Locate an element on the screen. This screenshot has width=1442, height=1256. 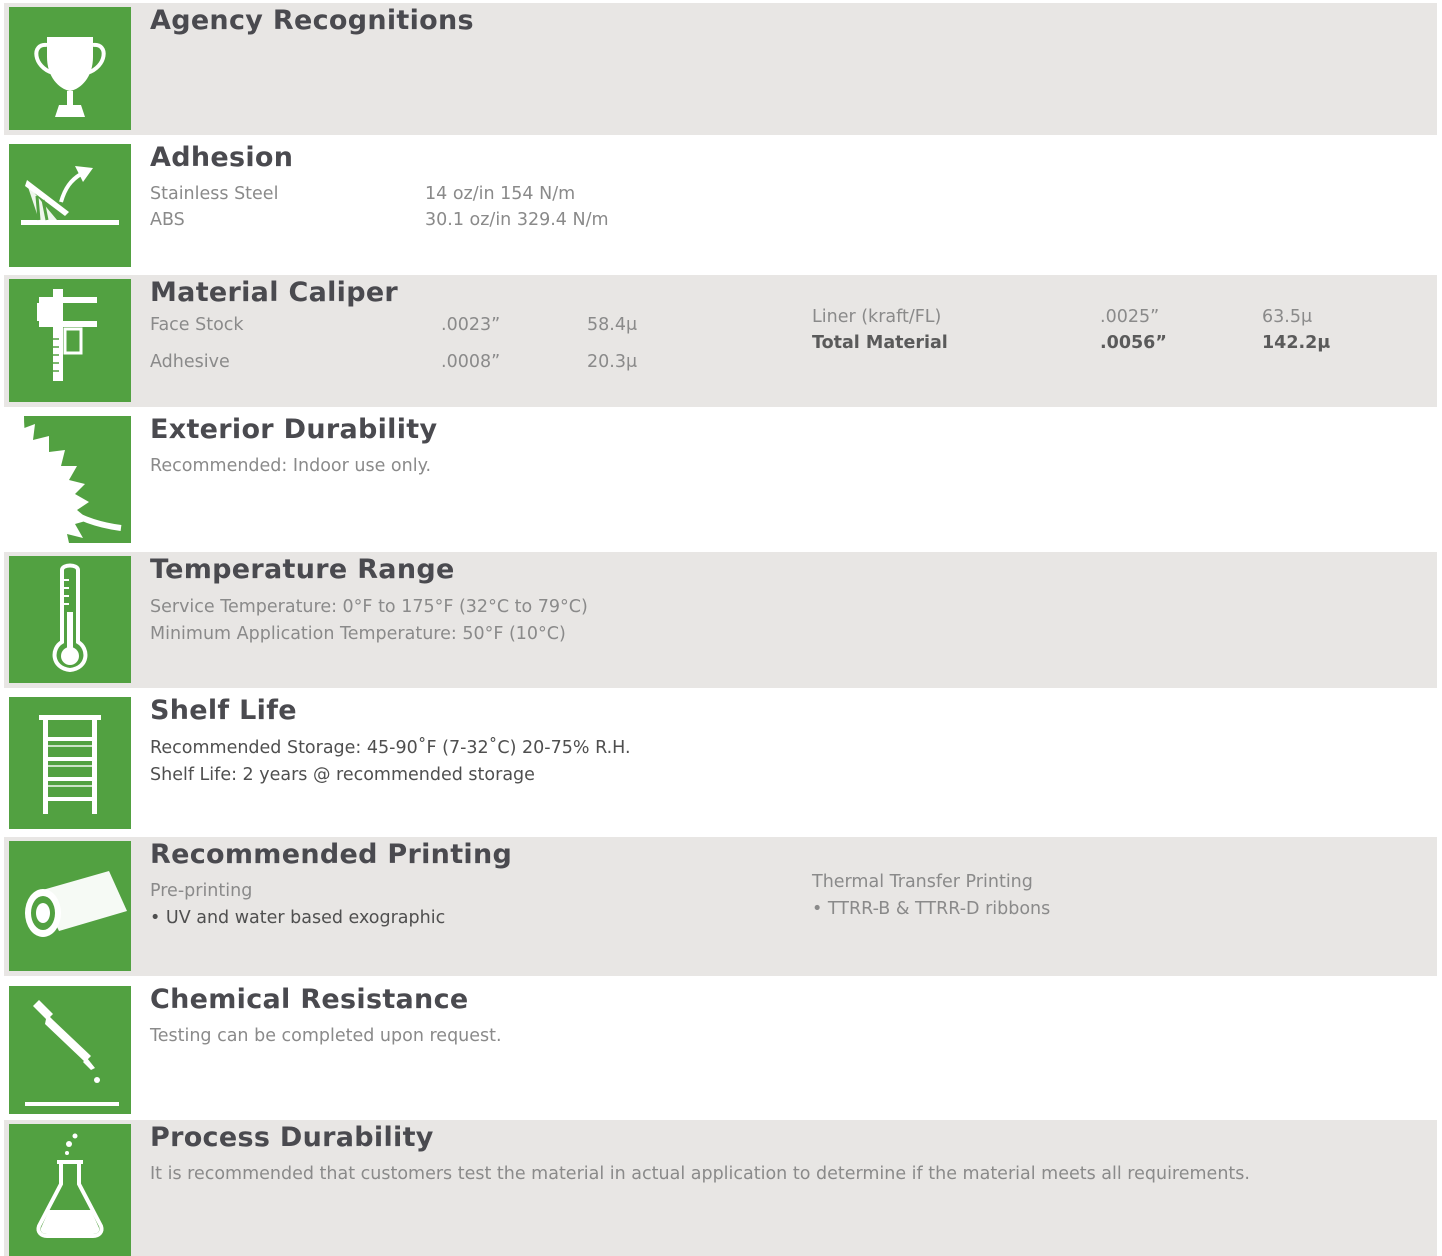
process-durability-title: Process Durability is located at coordinates (292, 1137).